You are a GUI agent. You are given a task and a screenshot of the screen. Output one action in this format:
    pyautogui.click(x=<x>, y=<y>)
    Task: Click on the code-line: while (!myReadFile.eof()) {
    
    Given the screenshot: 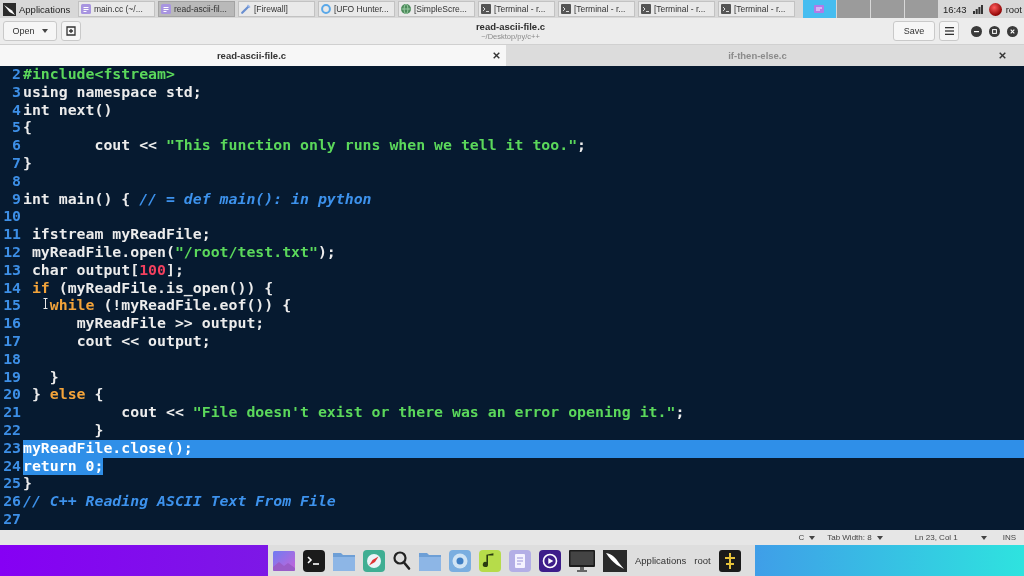 What is the action you would take?
    pyautogui.click(x=170, y=306)
    